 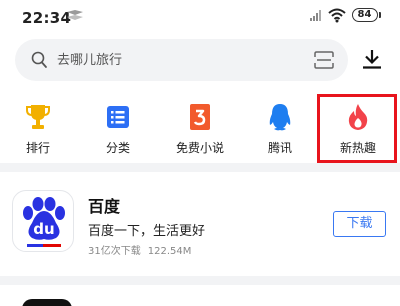 What do you see at coordinates (47, 302) in the screenshot?
I see `next-app-icon` at bounding box center [47, 302].